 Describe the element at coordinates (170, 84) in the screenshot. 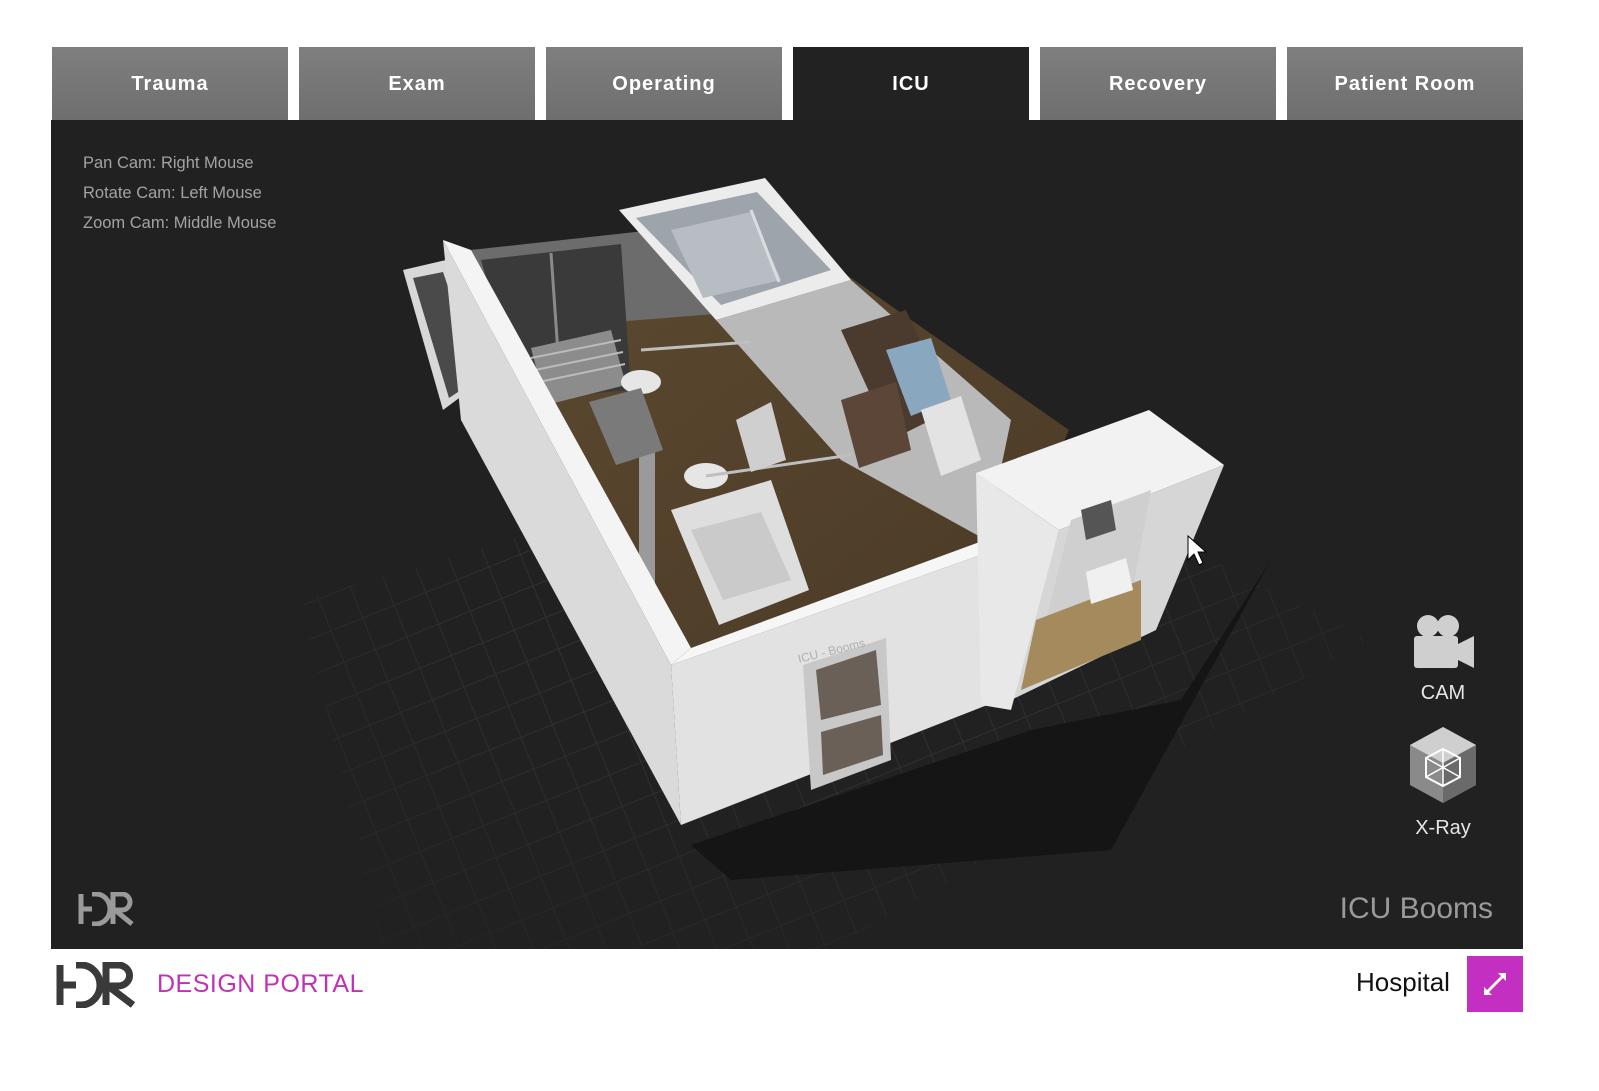

I see `tab-trauma: Trauma` at that location.